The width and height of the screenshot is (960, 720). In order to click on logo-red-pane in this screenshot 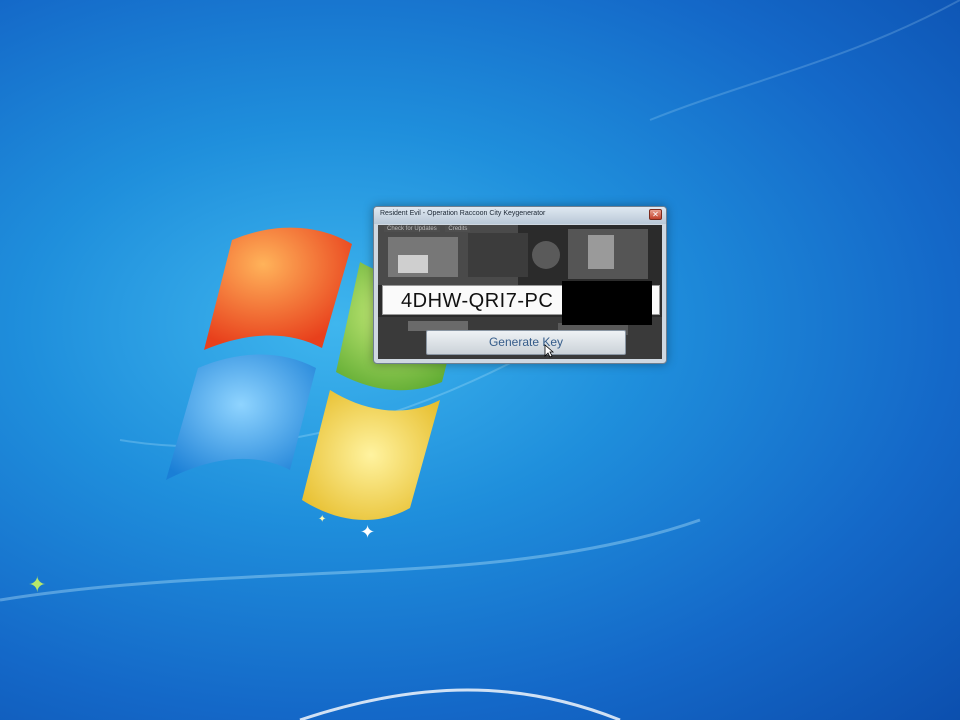, I will do `click(278, 288)`.